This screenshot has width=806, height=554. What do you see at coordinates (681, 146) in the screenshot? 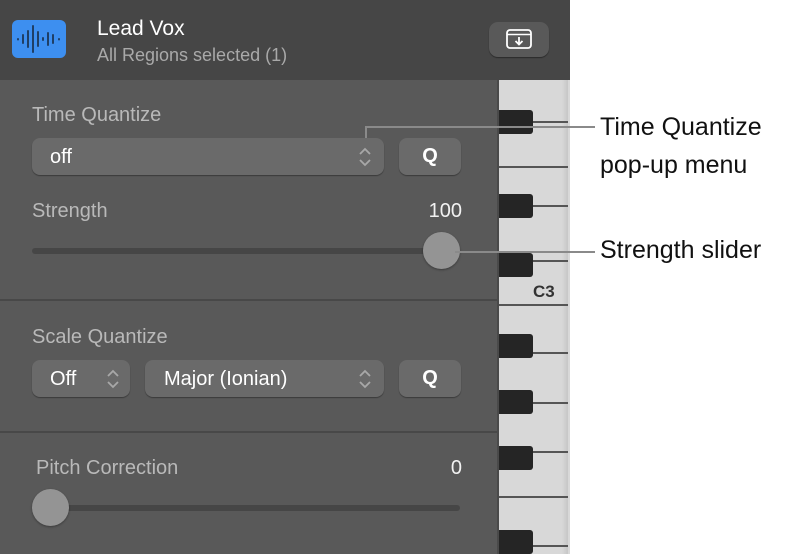
I see `callout-time-quantize: Time Quantize pop-up menu` at bounding box center [681, 146].